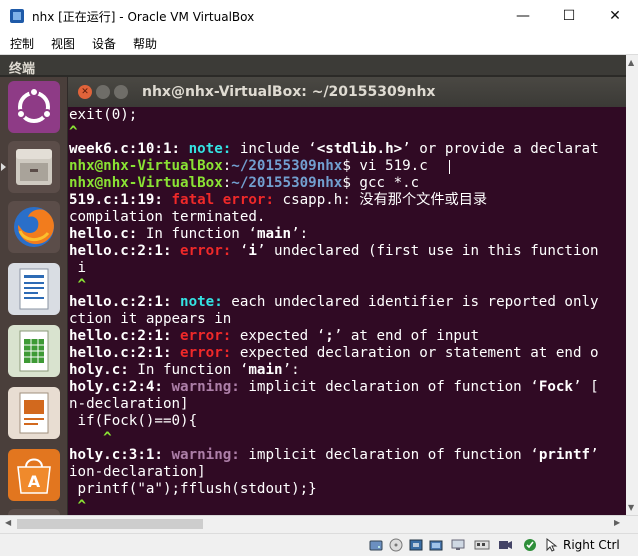  I want to click on terminal-text: n-declaration], so click(129, 404).